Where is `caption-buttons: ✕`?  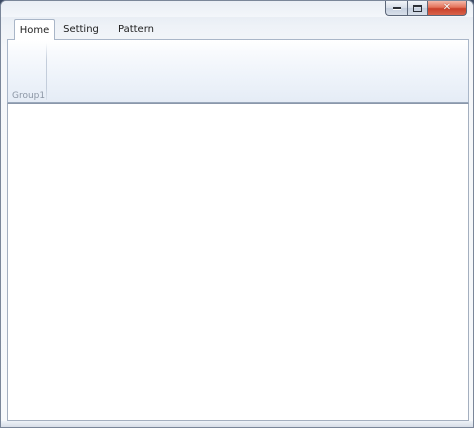
caption-buttons: ✕ is located at coordinates (426, 8).